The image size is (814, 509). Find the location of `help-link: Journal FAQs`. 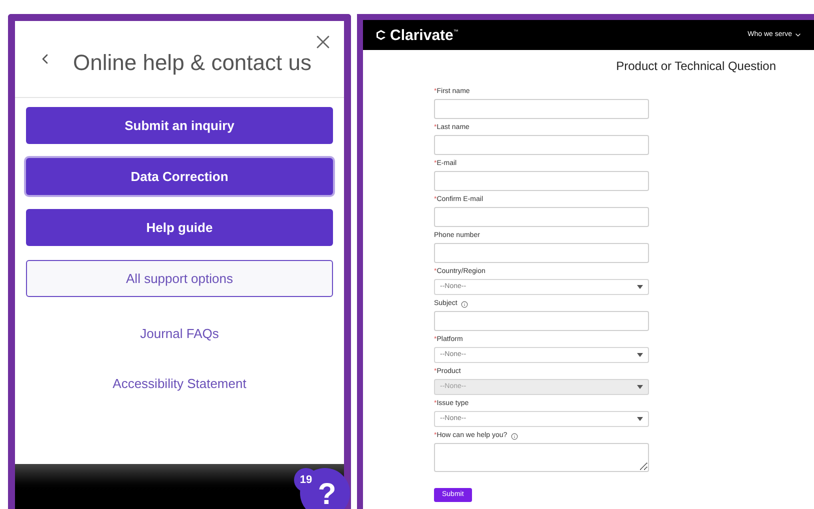

help-link: Journal FAQs is located at coordinates (179, 334).